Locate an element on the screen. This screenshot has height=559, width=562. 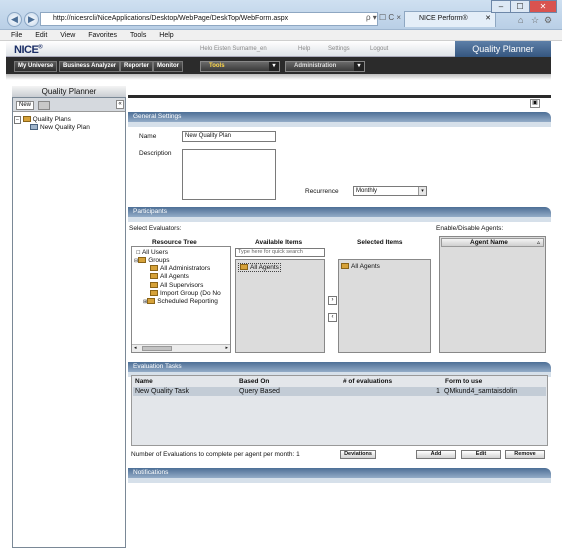
tab-close-icon: ✕ is located at coordinates (488, 19).